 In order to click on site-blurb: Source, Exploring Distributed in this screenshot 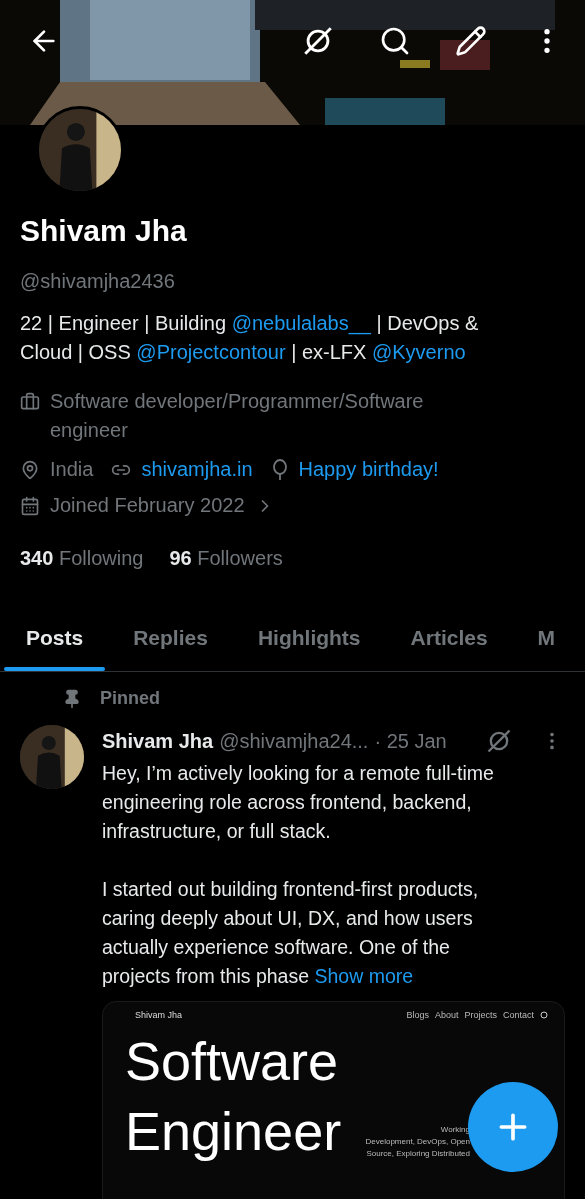, I will do `click(418, 1154)`.